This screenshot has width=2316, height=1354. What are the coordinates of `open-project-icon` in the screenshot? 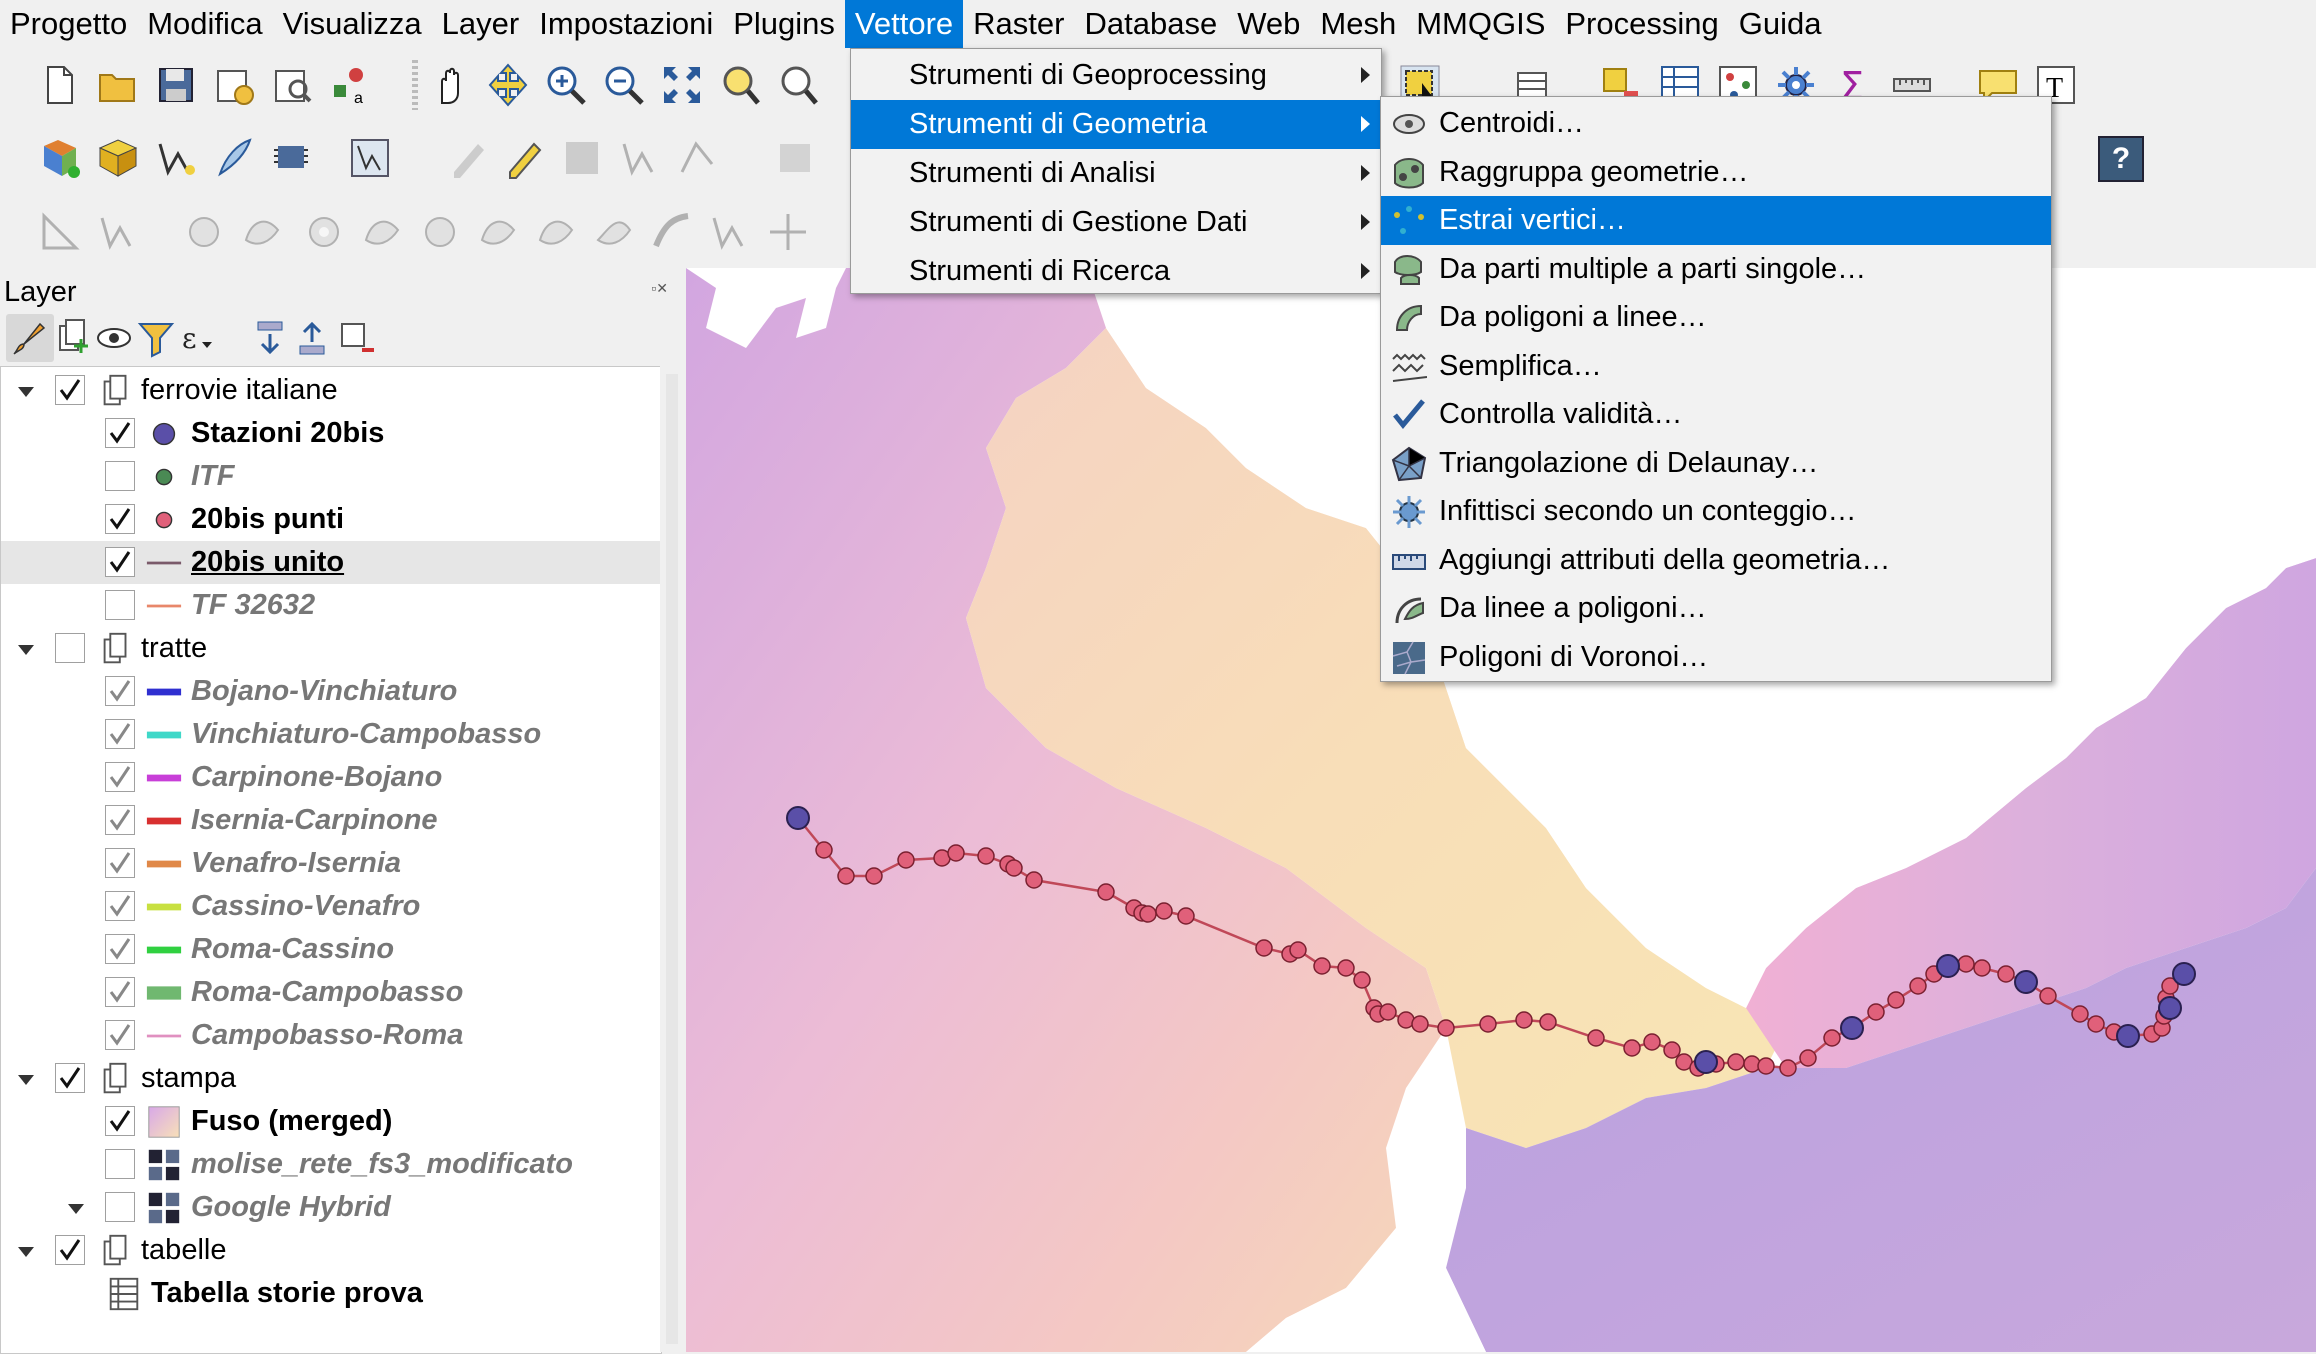 It's located at (118, 85).